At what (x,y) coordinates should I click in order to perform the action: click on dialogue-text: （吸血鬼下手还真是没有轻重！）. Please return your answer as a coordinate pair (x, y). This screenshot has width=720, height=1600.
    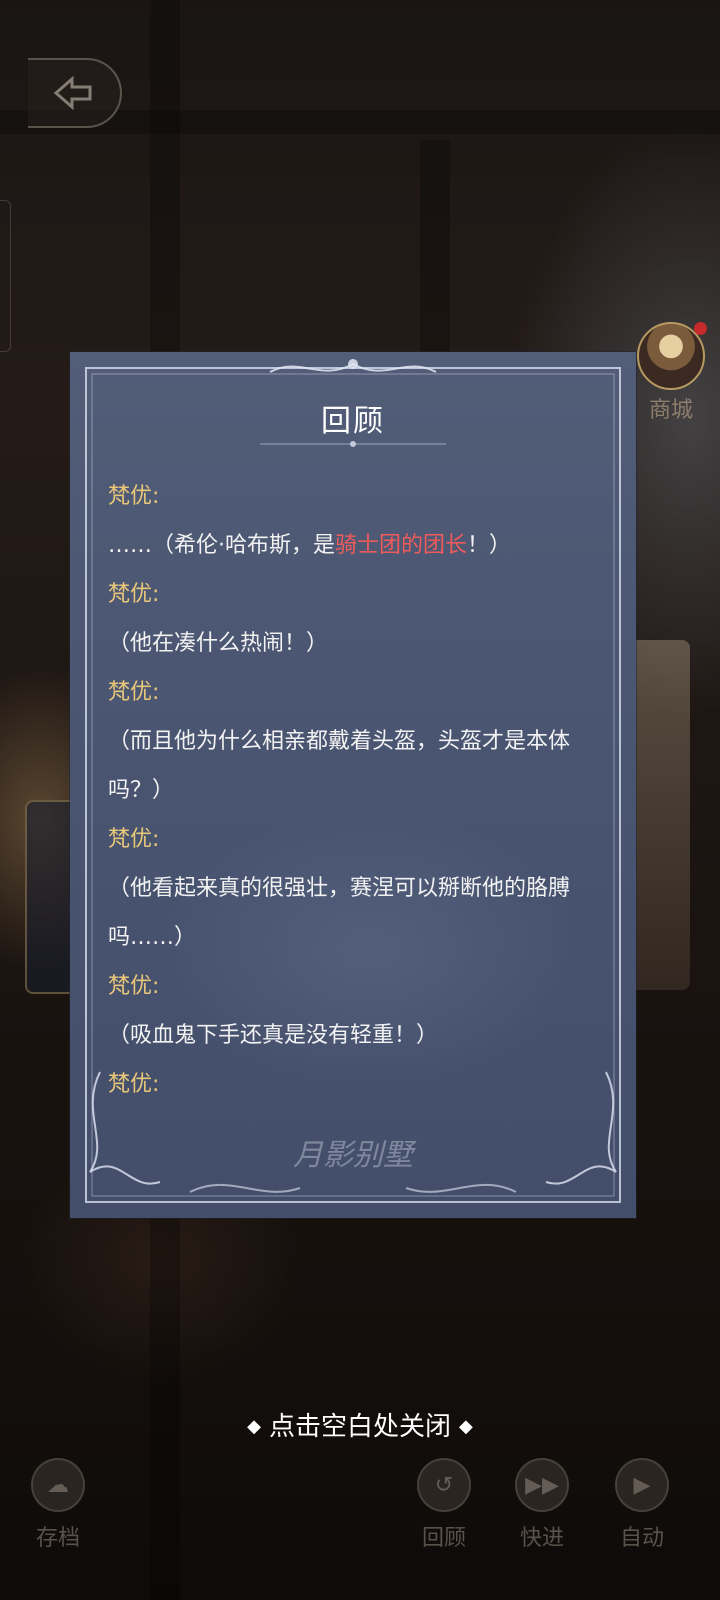
    Looking at the image, I should click on (273, 1035).